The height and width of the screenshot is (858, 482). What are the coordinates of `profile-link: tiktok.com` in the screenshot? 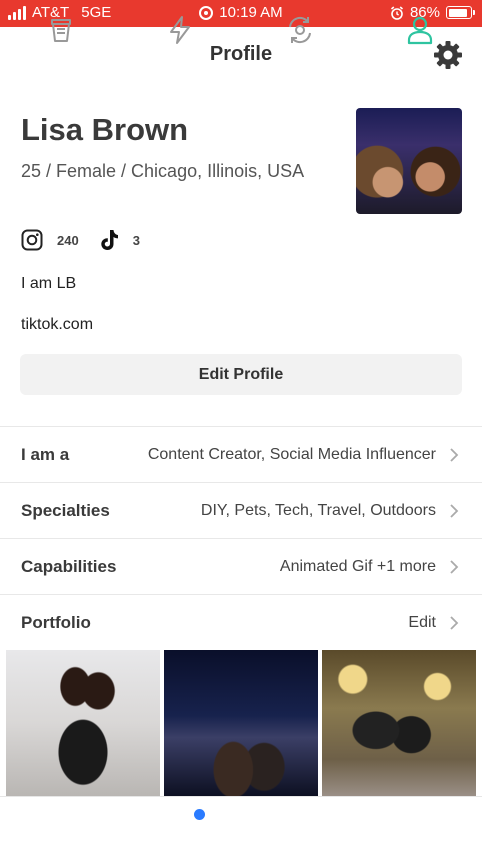 It's located at (57, 325).